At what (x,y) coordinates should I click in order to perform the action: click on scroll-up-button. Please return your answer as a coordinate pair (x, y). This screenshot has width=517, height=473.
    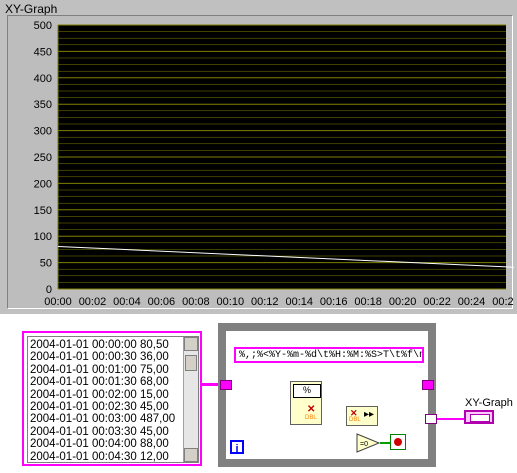
    Looking at the image, I should click on (191, 344).